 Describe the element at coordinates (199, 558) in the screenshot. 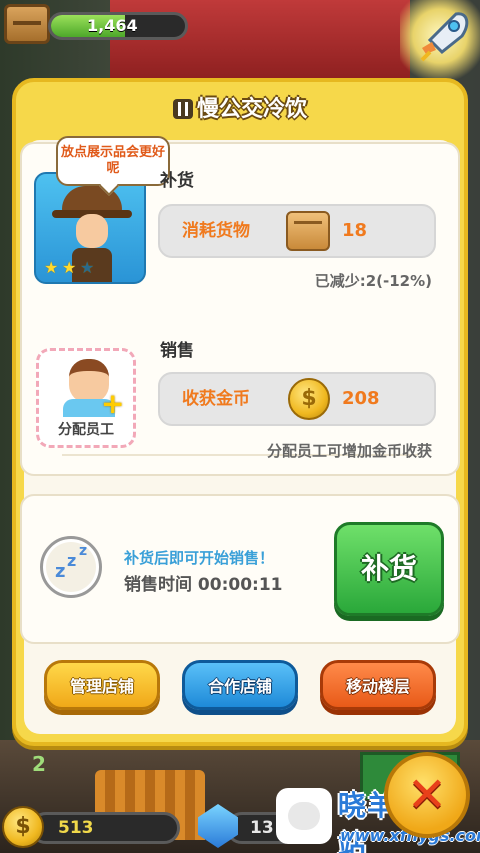

I see `status-hint: 补货后即可开始销售！` at that location.